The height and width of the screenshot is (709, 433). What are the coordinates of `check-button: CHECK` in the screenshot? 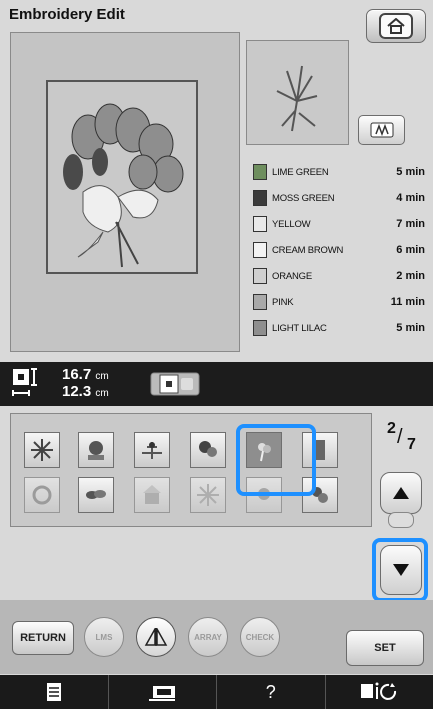 It's located at (260, 637).